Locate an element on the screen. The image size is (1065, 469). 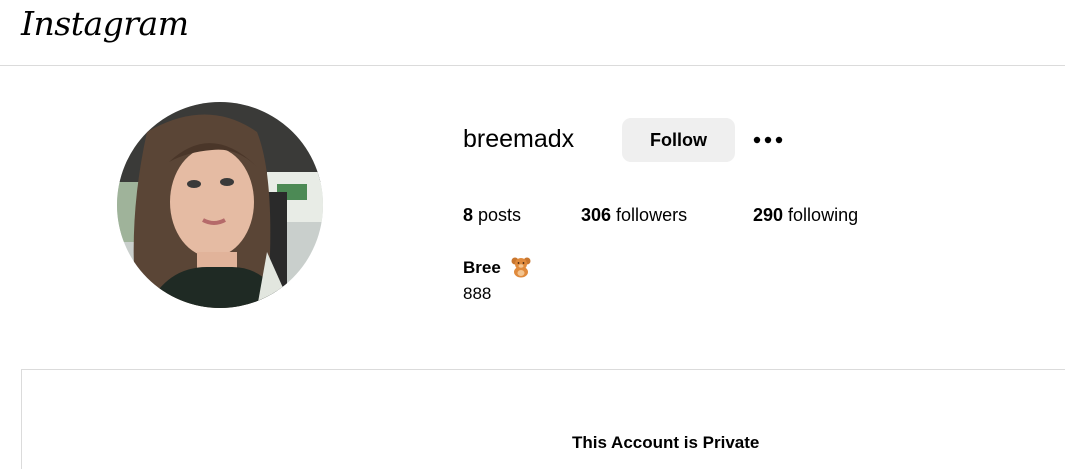
bio-text: 888 is located at coordinates (477, 293).